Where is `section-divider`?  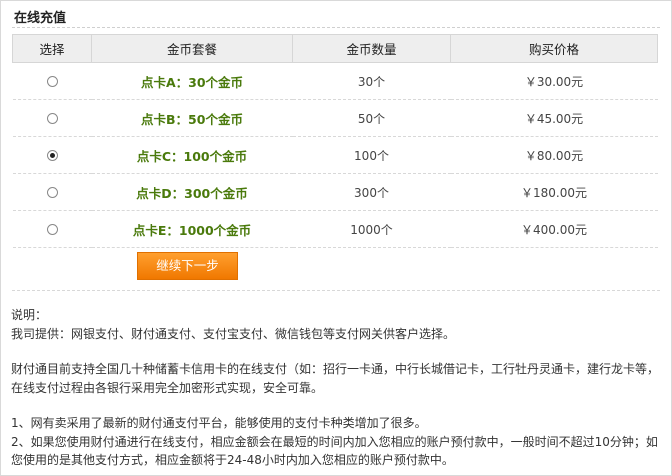 section-divider is located at coordinates (336, 290).